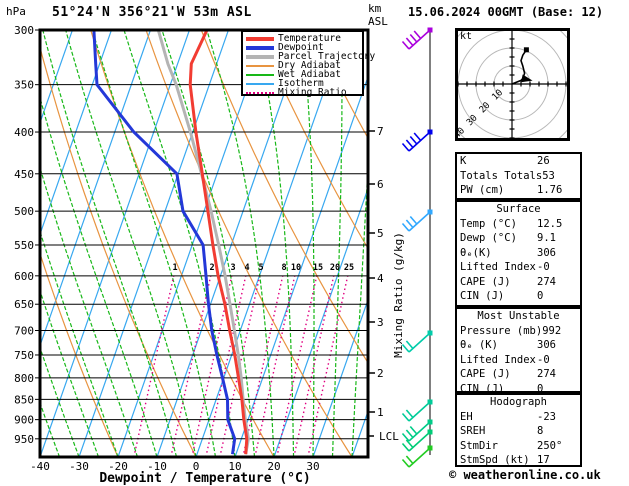 This screenshot has width=629, height=486. I want to click on svg-text: 15, so click(318, 268).